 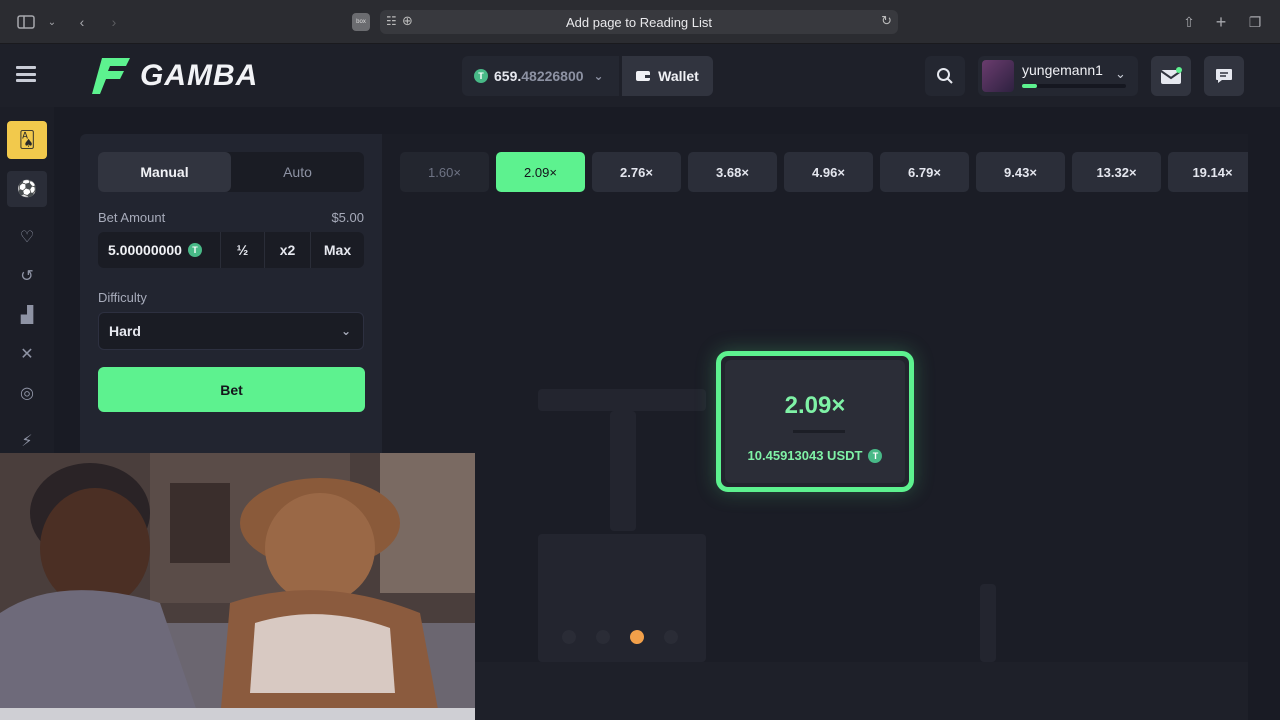 What do you see at coordinates (125, 331) in the screenshot?
I see `difficulty-value: Hard` at bounding box center [125, 331].